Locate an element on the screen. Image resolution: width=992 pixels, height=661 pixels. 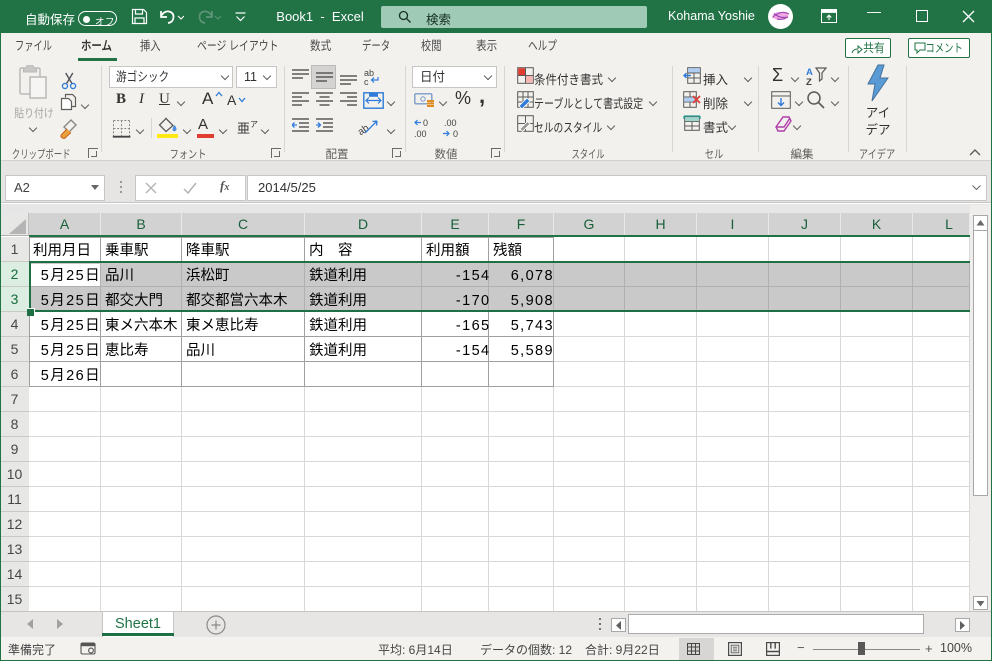
svg-text: ab is located at coordinates (365, 130).